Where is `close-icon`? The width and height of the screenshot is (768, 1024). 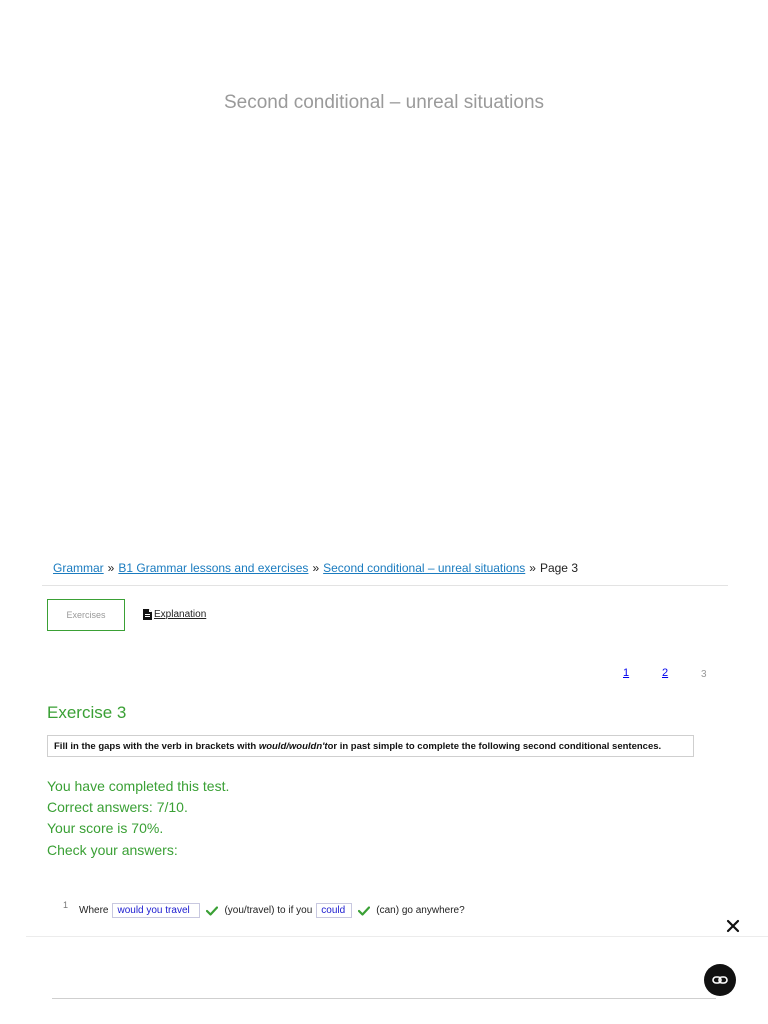
close-icon is located at coordinates (733, 926).